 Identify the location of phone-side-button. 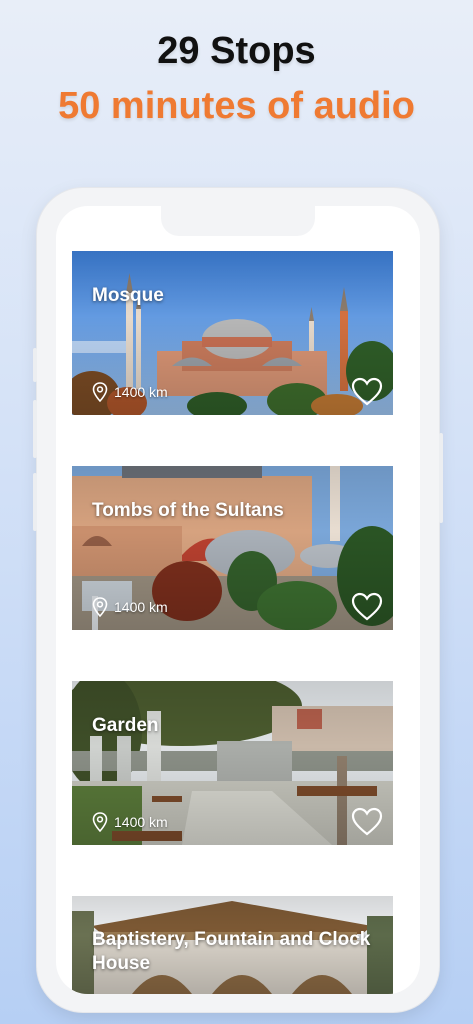
(35, 365).